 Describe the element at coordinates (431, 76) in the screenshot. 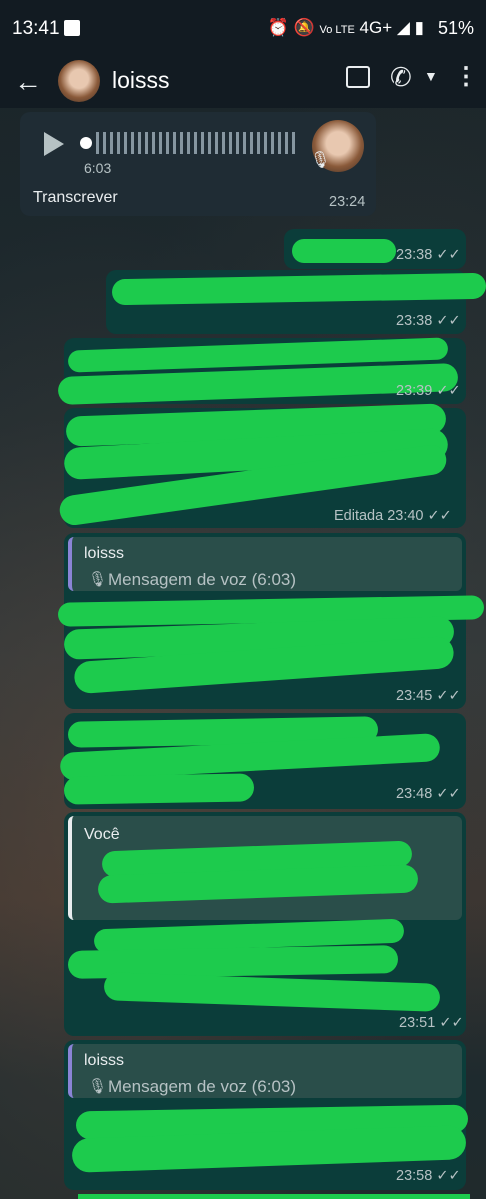

I see `call-dropdown-icon: ▼` at that location.